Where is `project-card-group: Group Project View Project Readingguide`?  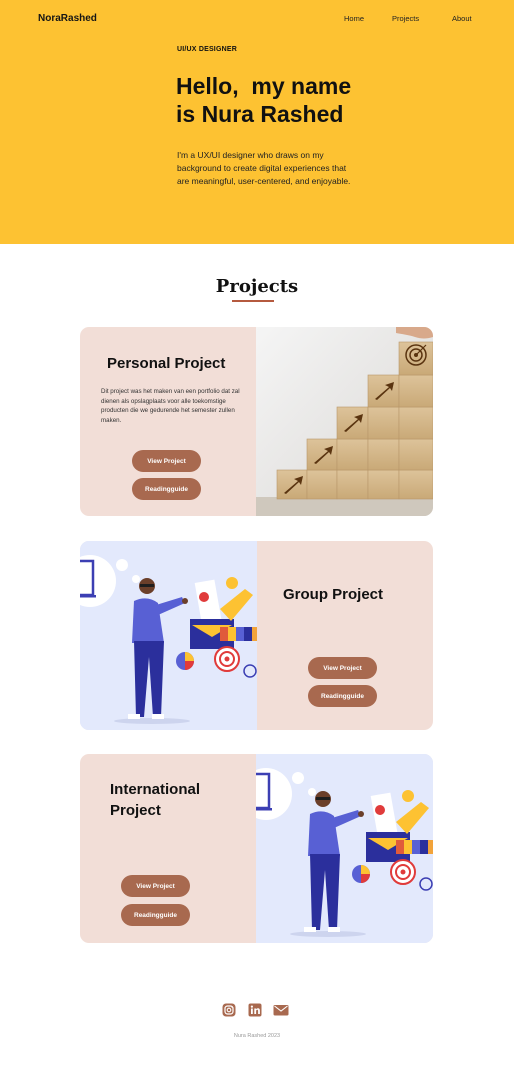 project-card-group: Group Project View Project Readingguide is located at coordinates (256, 635).